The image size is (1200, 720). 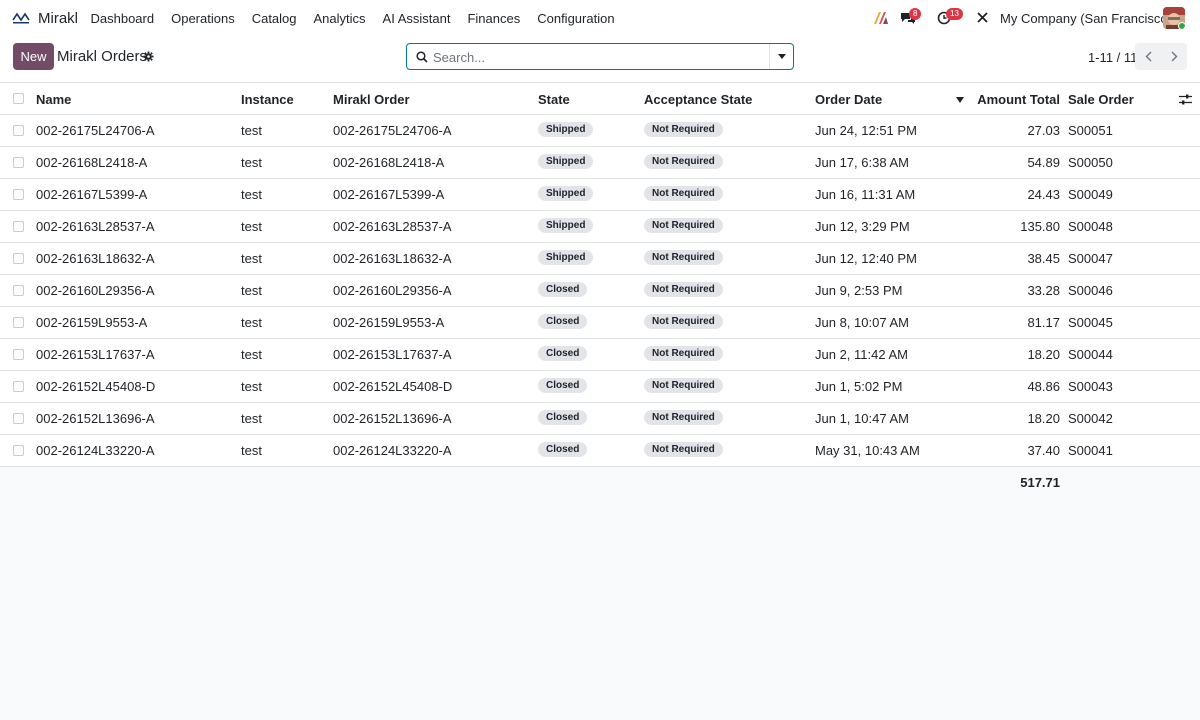 I want to click on cell-sale-order: S00050, so click(x=1090, y=162).